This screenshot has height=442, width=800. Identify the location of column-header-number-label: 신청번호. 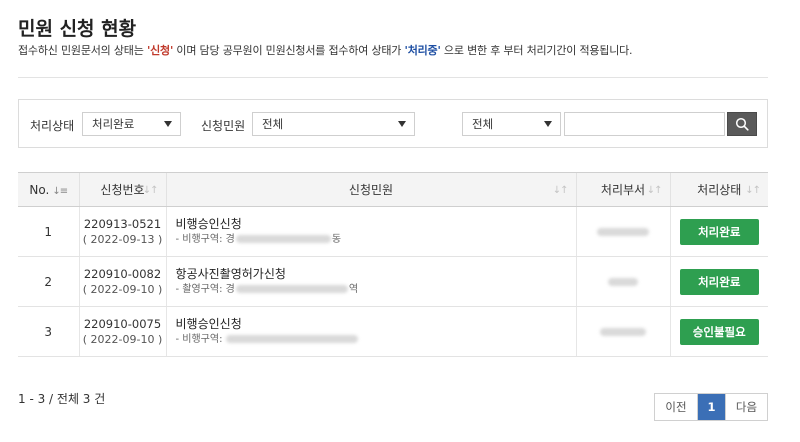
(122, 190).